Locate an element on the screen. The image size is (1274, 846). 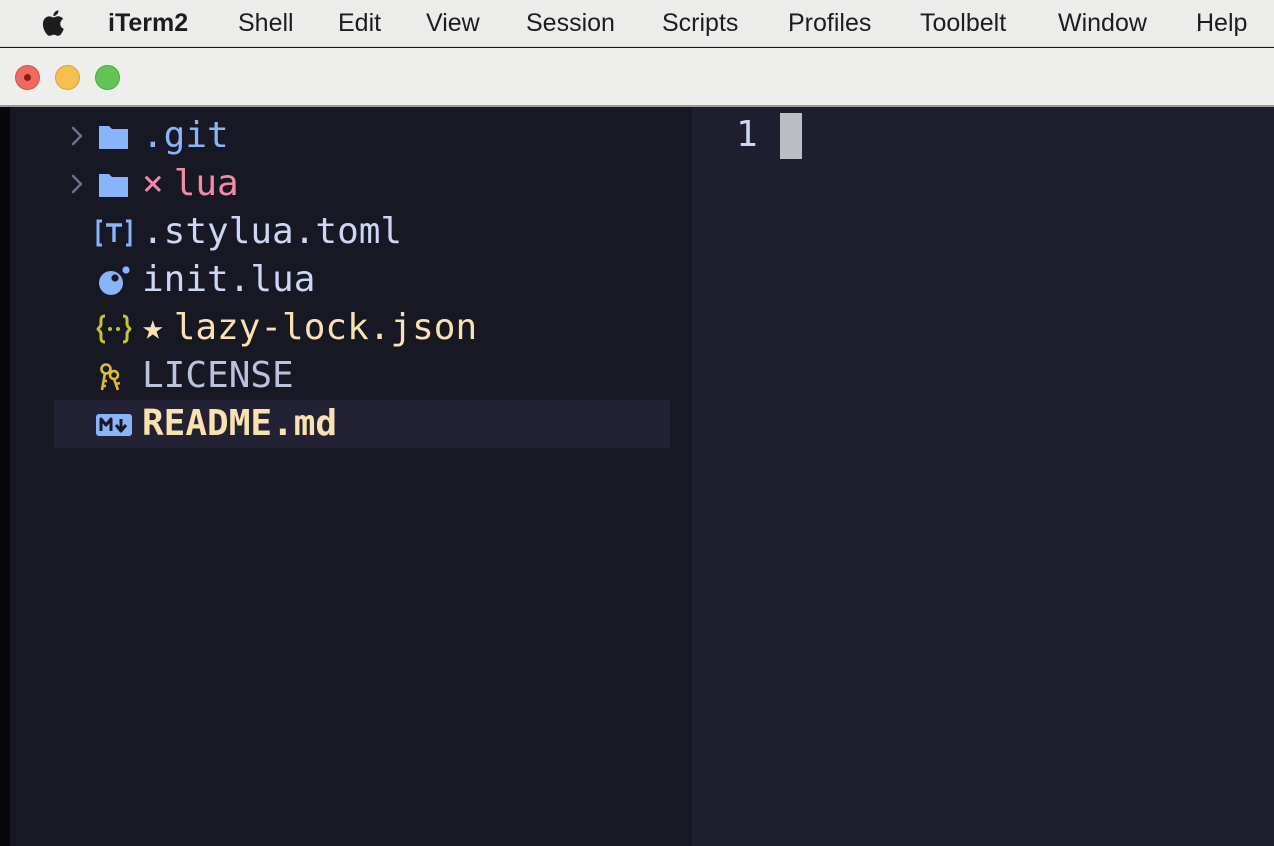
tree-entry-license: LICENSE is located at coordinates (362, 376).